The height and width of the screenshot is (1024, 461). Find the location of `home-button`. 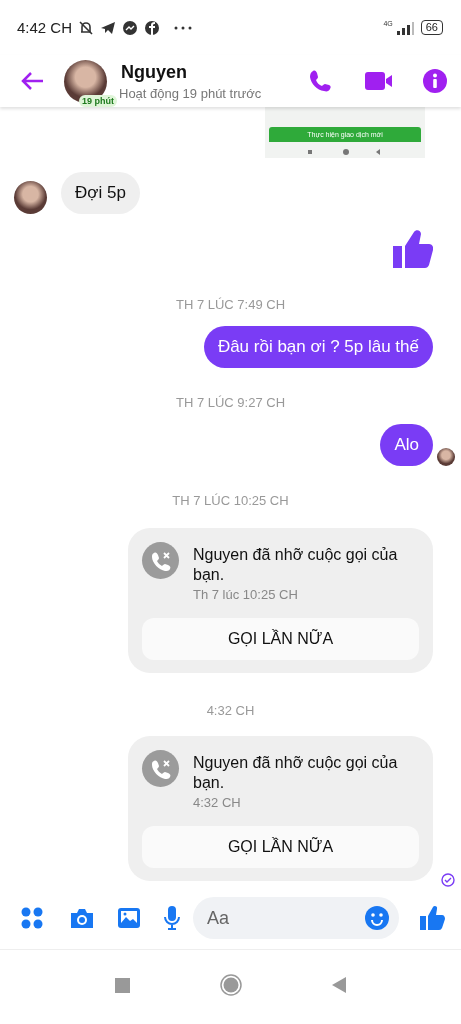

home-button is located at coordinates (231, 985).